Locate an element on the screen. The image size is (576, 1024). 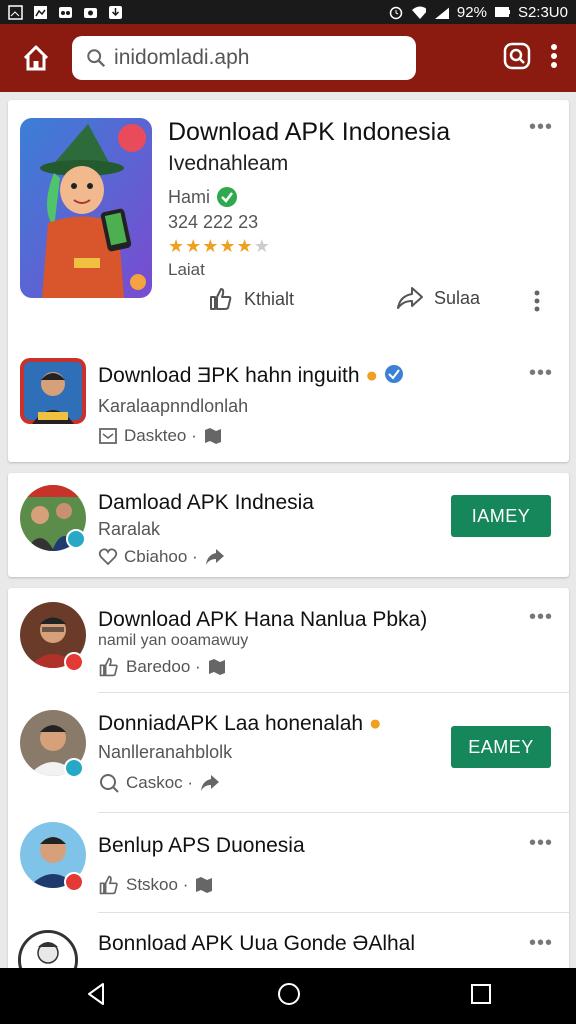
share-button: Sulaa is located at coordinates (438, 298).